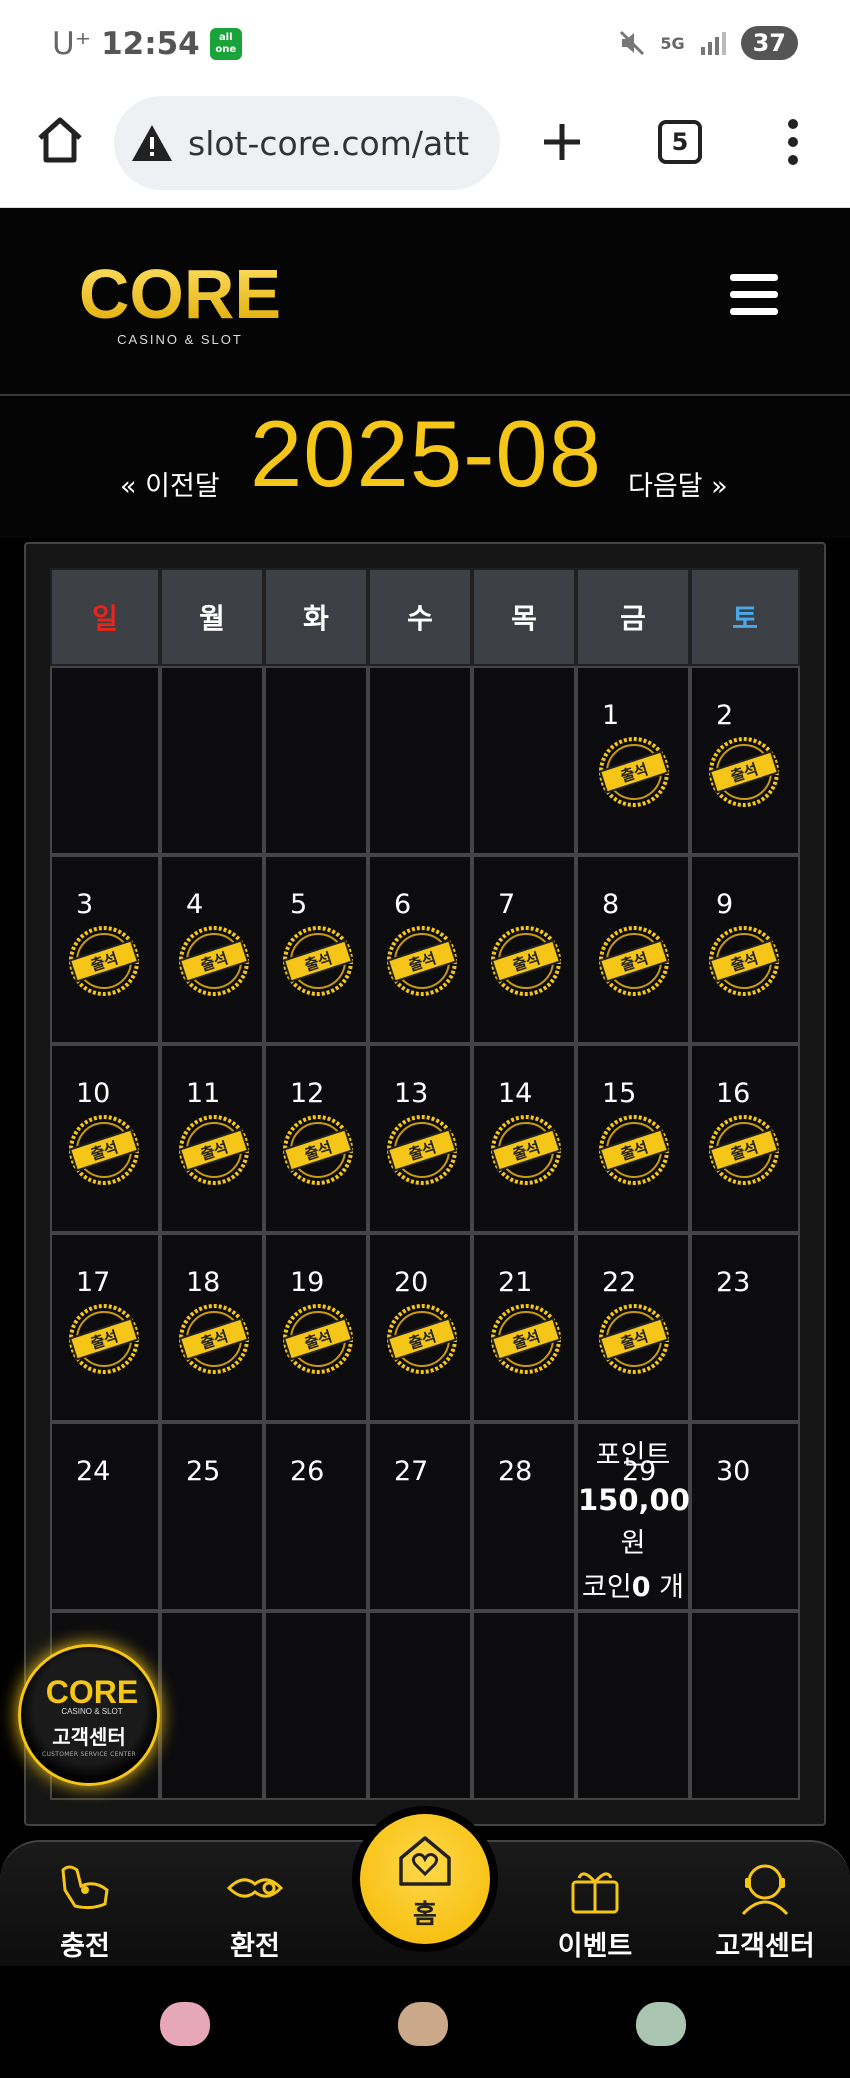  I want to click on new-tab-icon, so click(562, 142).